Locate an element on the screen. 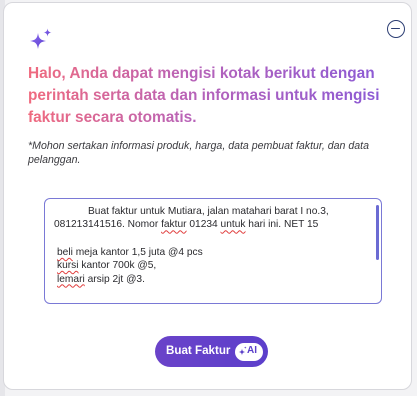 Image resolution: width=417 pixels, height=396 pixels. prompt-line1-part1: Buat faktur untuk is located at coordinates (128, 211).